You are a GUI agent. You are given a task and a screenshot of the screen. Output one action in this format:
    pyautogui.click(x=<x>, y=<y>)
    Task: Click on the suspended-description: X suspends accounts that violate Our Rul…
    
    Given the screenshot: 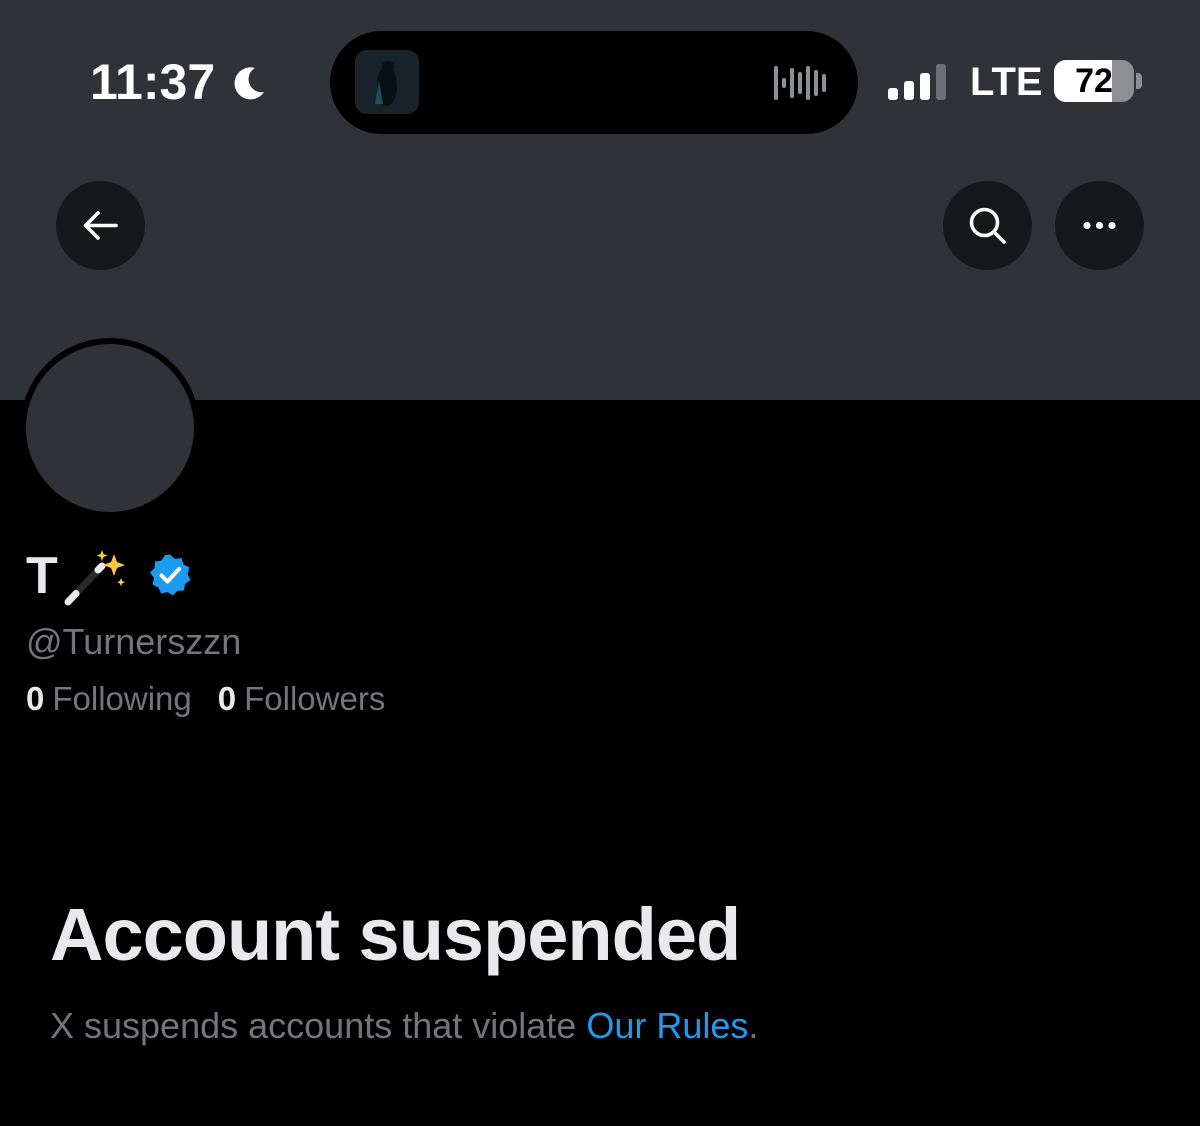 What is the action you would take?
    pyautogui.click(x=404, y=1026)
    